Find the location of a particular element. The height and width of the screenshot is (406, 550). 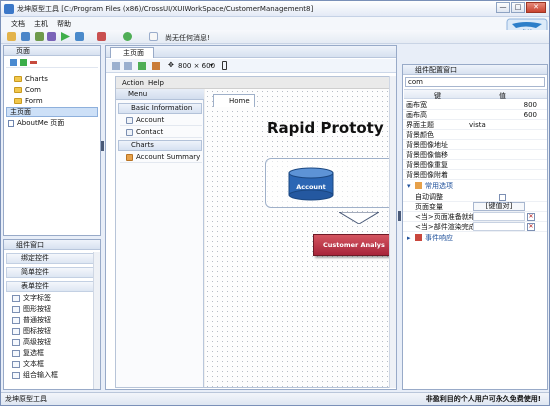

prop-bg-attach: 背景图像附着 is located at coordinates (475, 175).